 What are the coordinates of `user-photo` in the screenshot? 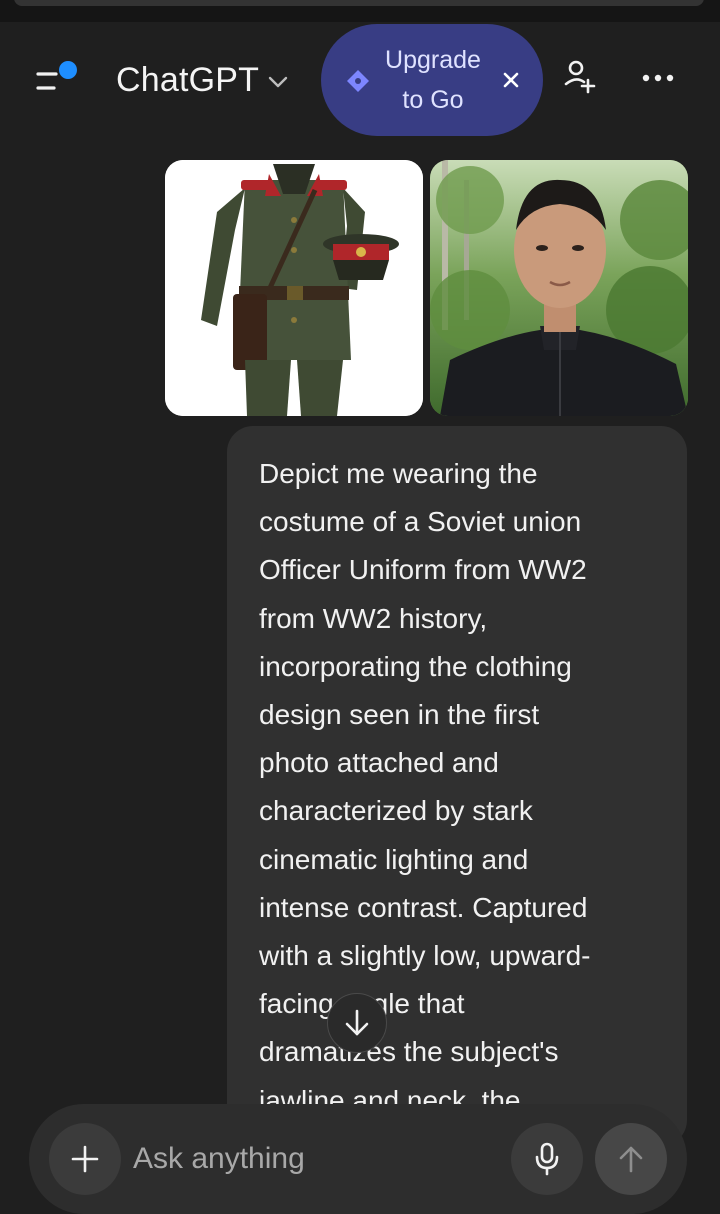 It's located at (559, 288).